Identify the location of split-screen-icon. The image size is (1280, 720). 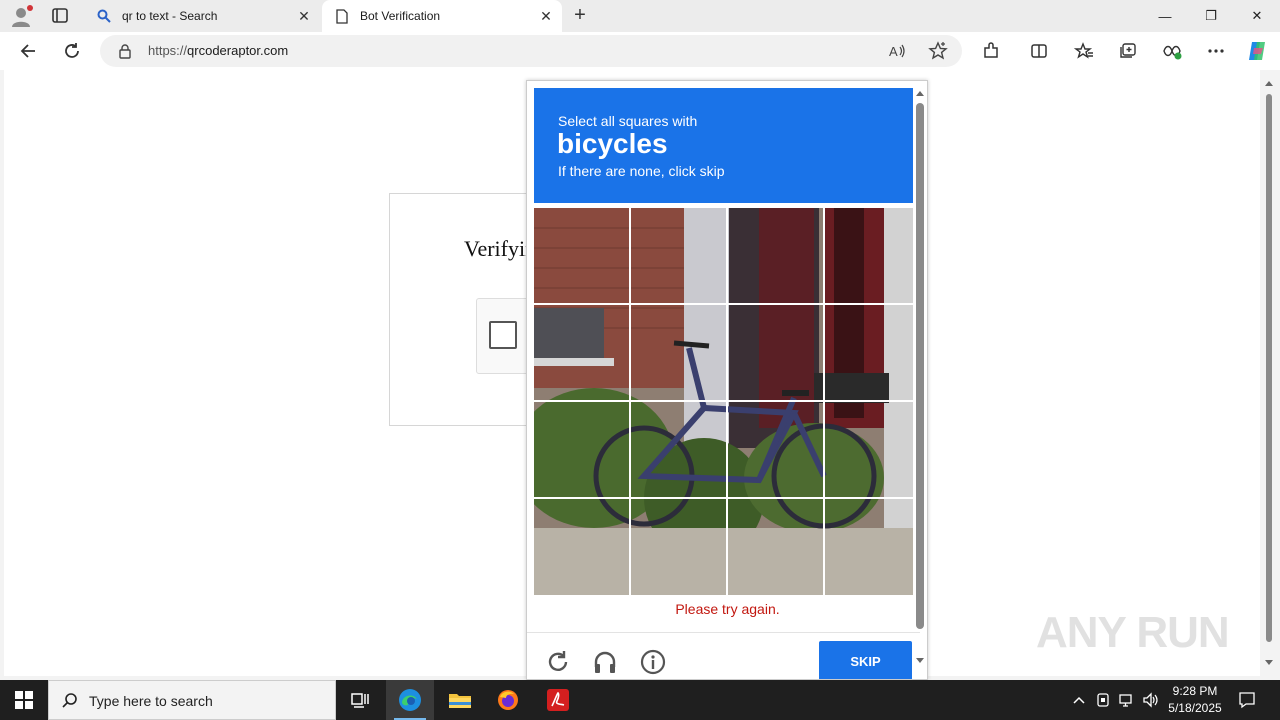
(1039, 51).